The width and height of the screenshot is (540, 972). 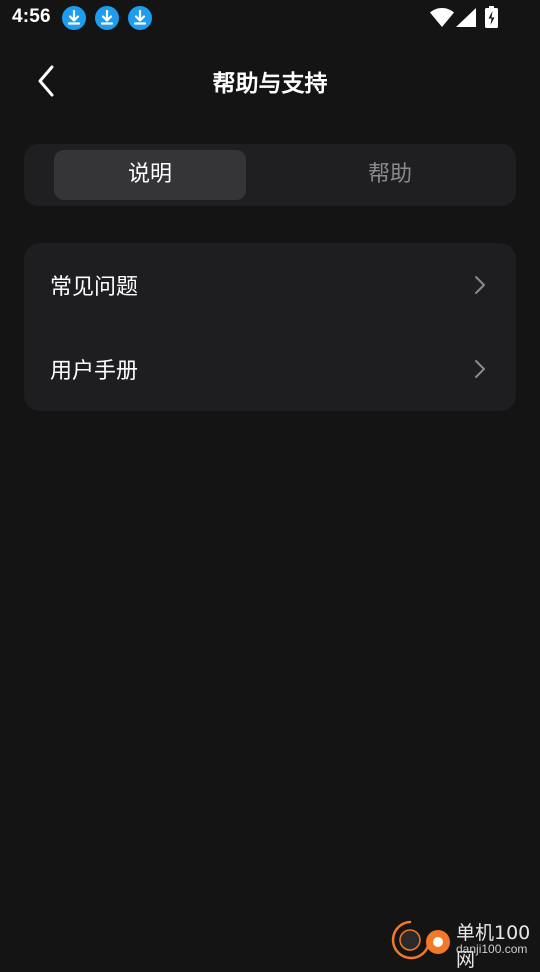 What do you see at coordinates (94, 371) in the screenshot?
I see `list-item-label: 用户手册` at bounding box center [94, 371].